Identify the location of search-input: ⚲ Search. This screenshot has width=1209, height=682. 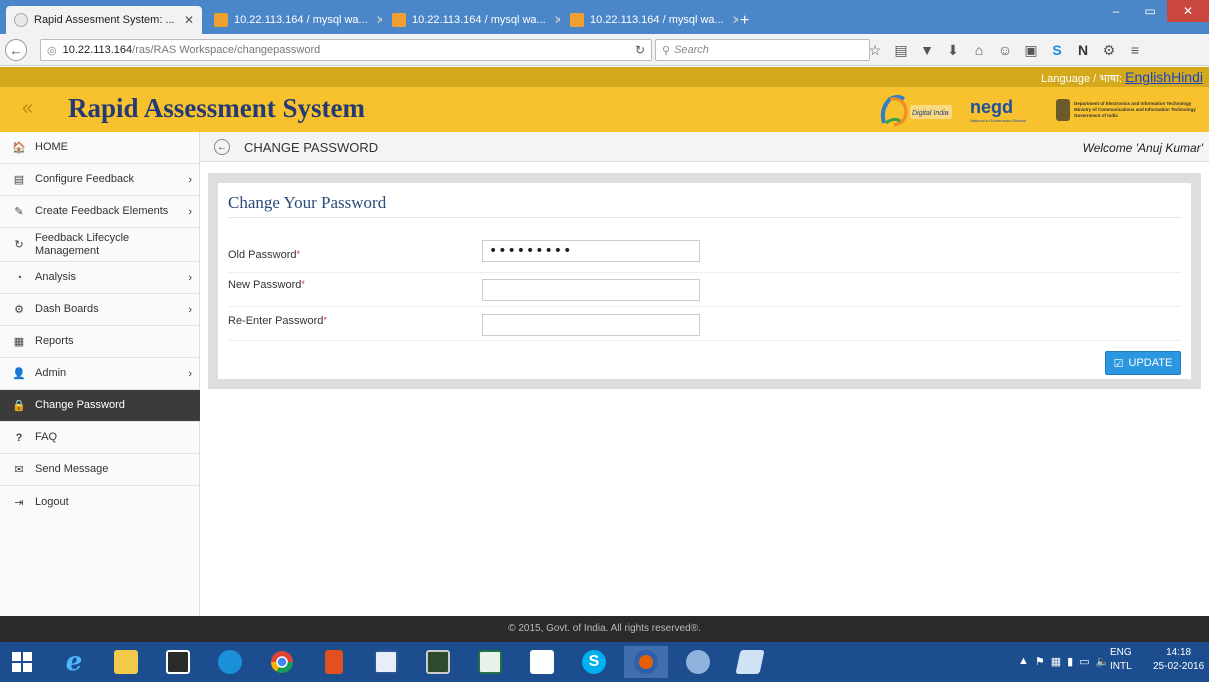
(762, 50).